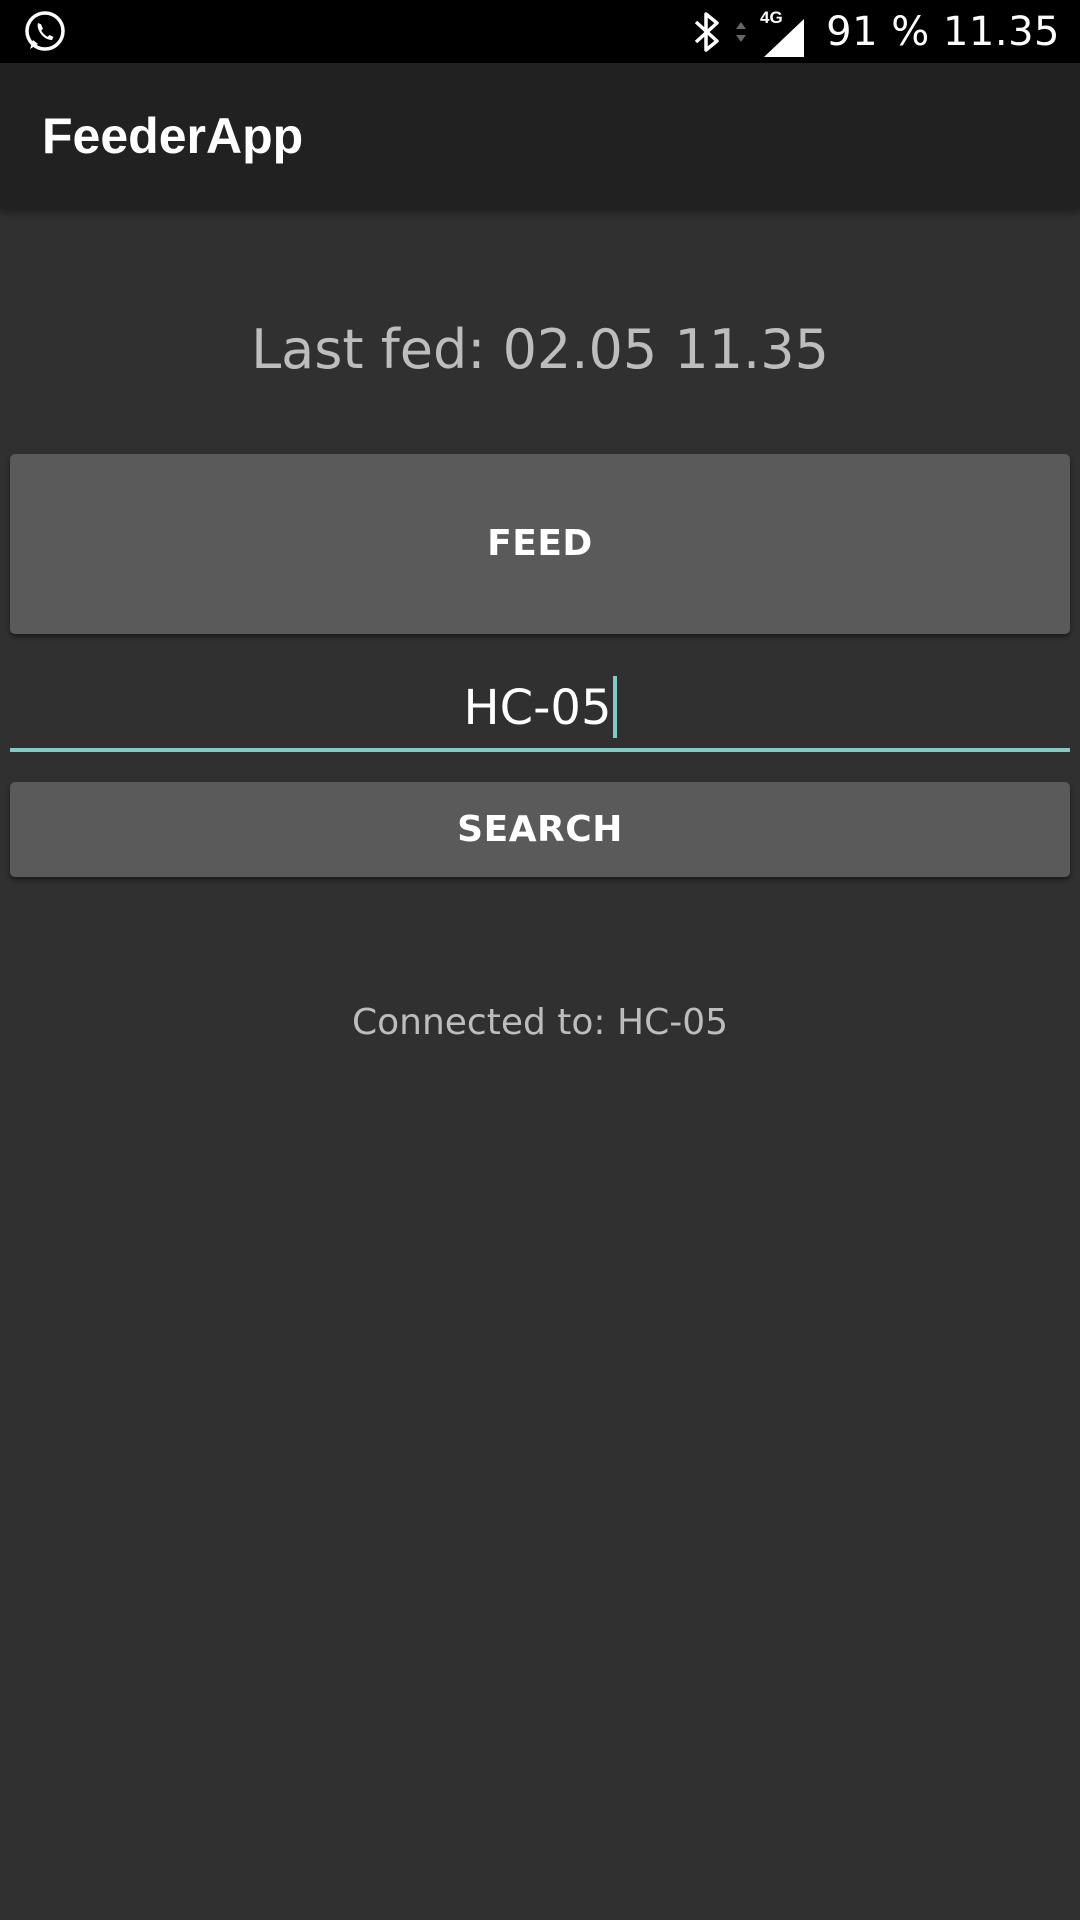  Describe the element at coordinates (540, 136) in the screenshot. I see `app-bar: FeederApp` at that location.